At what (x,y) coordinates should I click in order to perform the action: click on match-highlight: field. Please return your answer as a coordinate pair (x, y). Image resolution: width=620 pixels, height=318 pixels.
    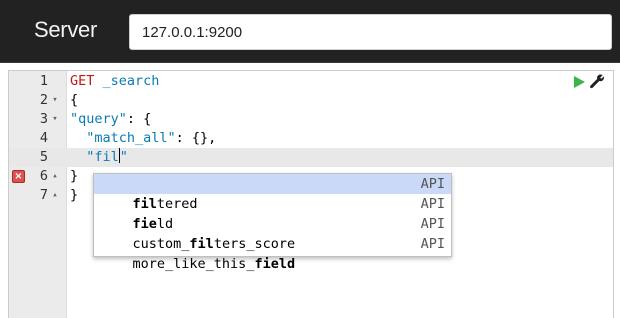
    Looking at the image, I should click on (275, 264).